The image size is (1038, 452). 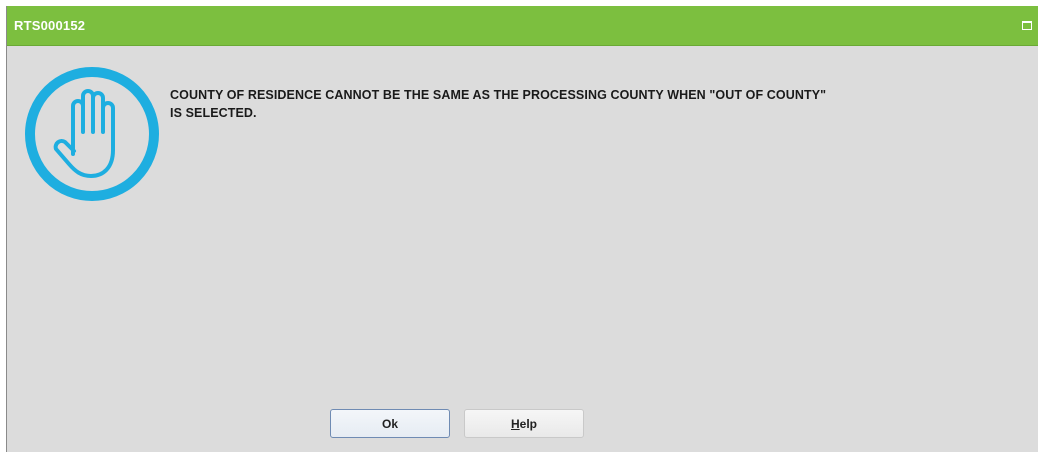 I want to click on help-button-mnemonic: H, so click(x=515, y=424).